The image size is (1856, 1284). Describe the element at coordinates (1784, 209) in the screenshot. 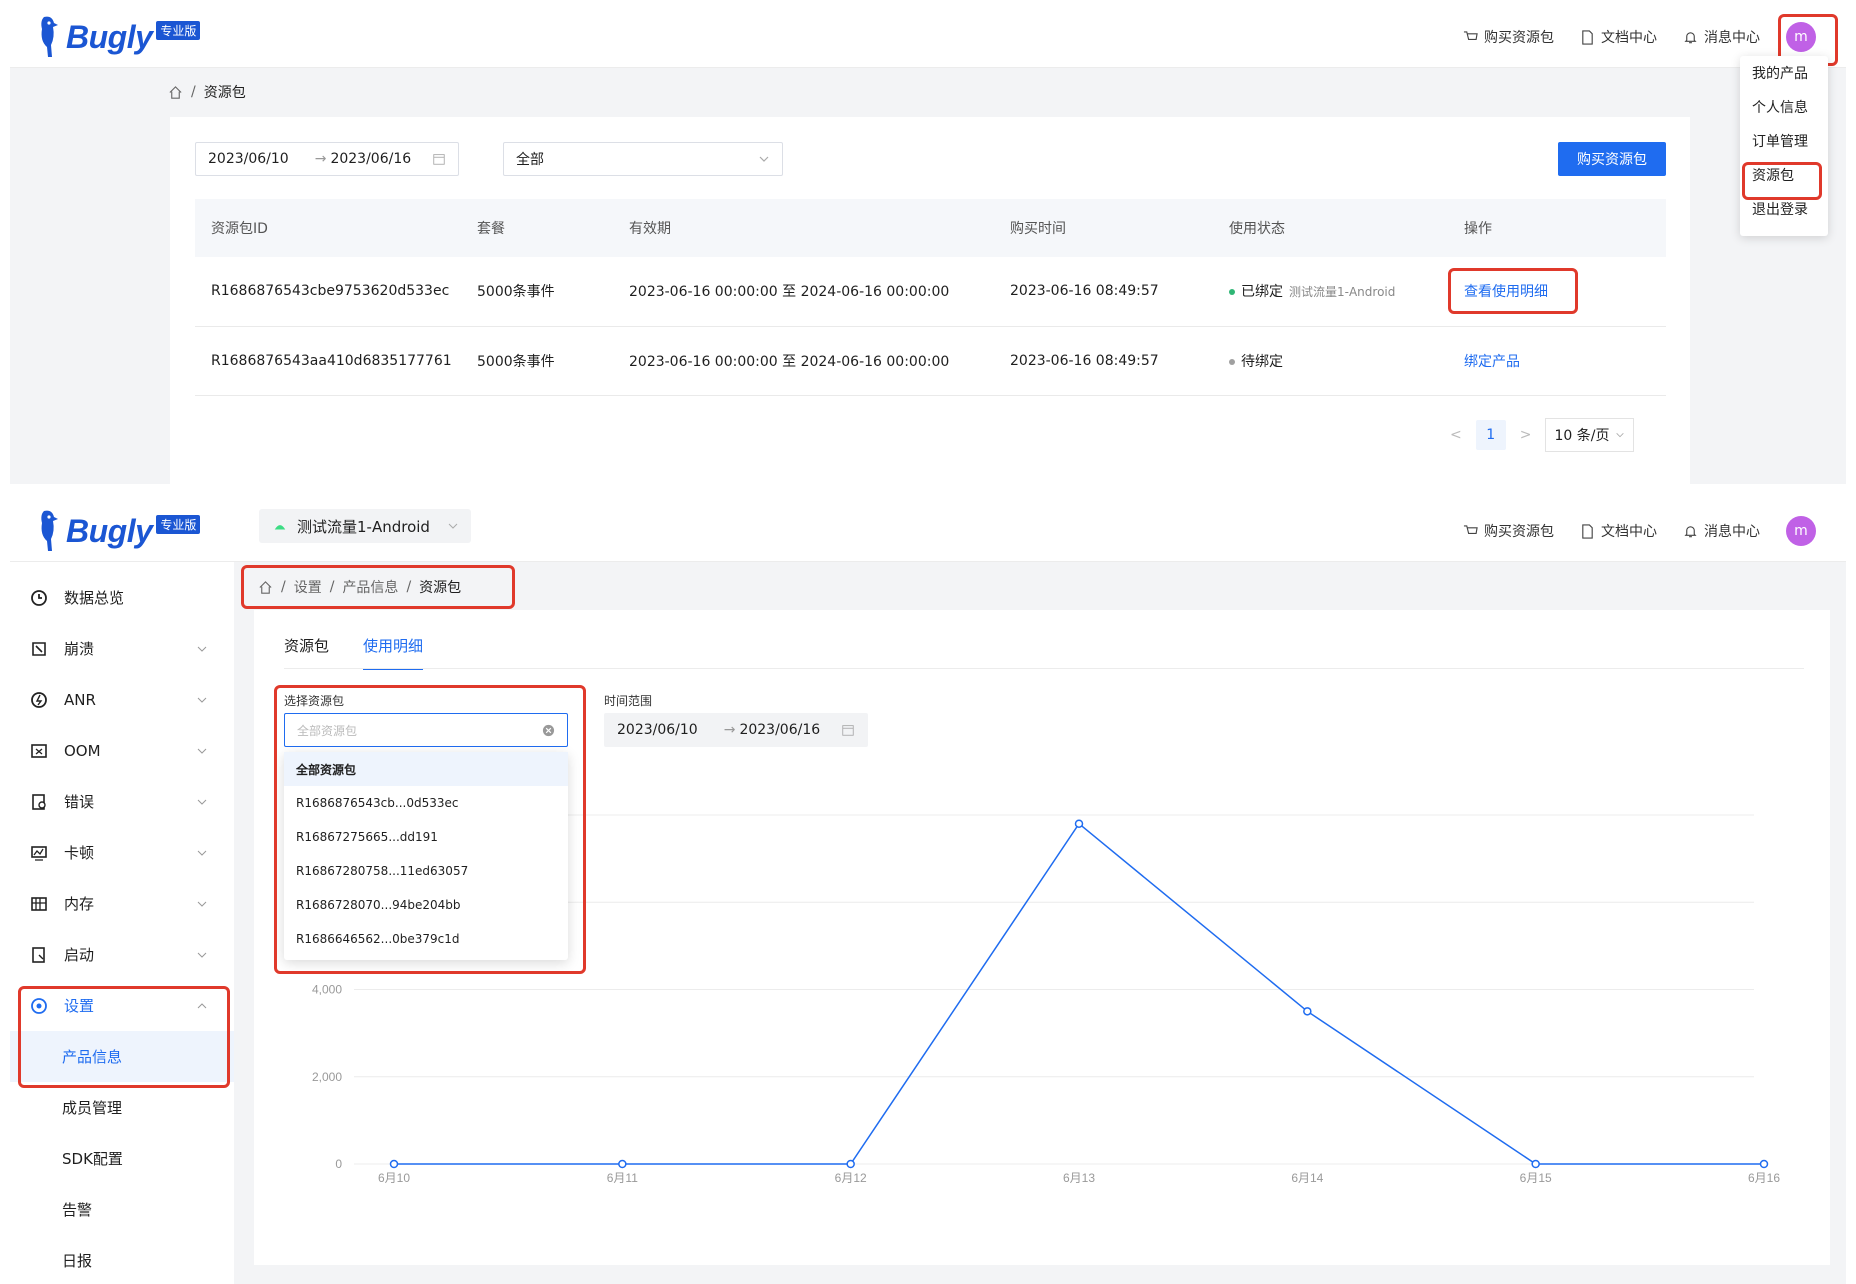

I see `menu-item-logout: 退出登录` at that location.